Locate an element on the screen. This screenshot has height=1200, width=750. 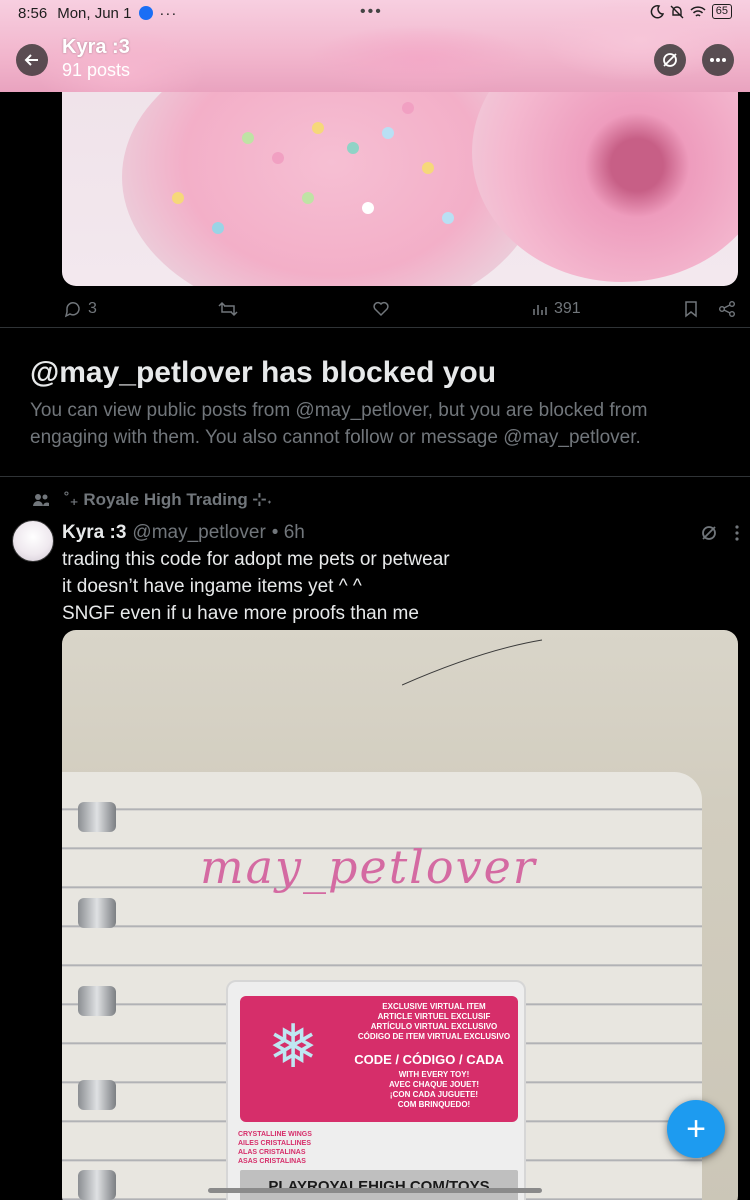
messenger-icon is located at coordinates (146, 13).